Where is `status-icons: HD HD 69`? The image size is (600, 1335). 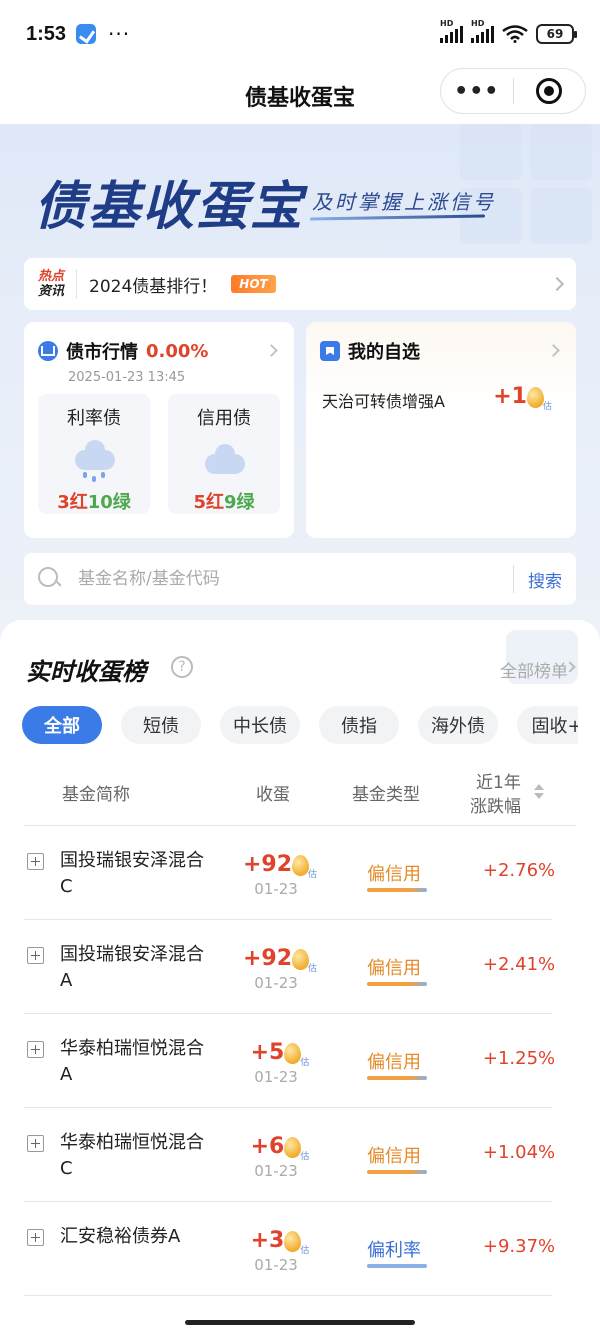 status-icons: HD HD 69 is located at coordinates (508, 31).